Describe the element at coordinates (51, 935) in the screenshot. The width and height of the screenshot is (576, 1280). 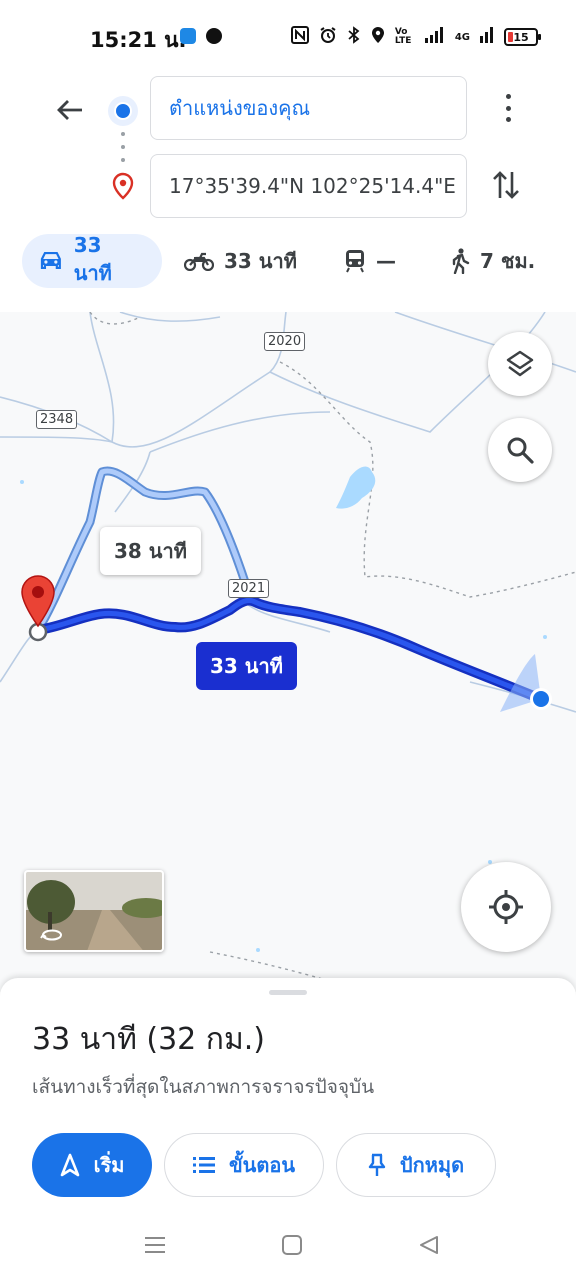
I see `rotate-360-icon` at that location.